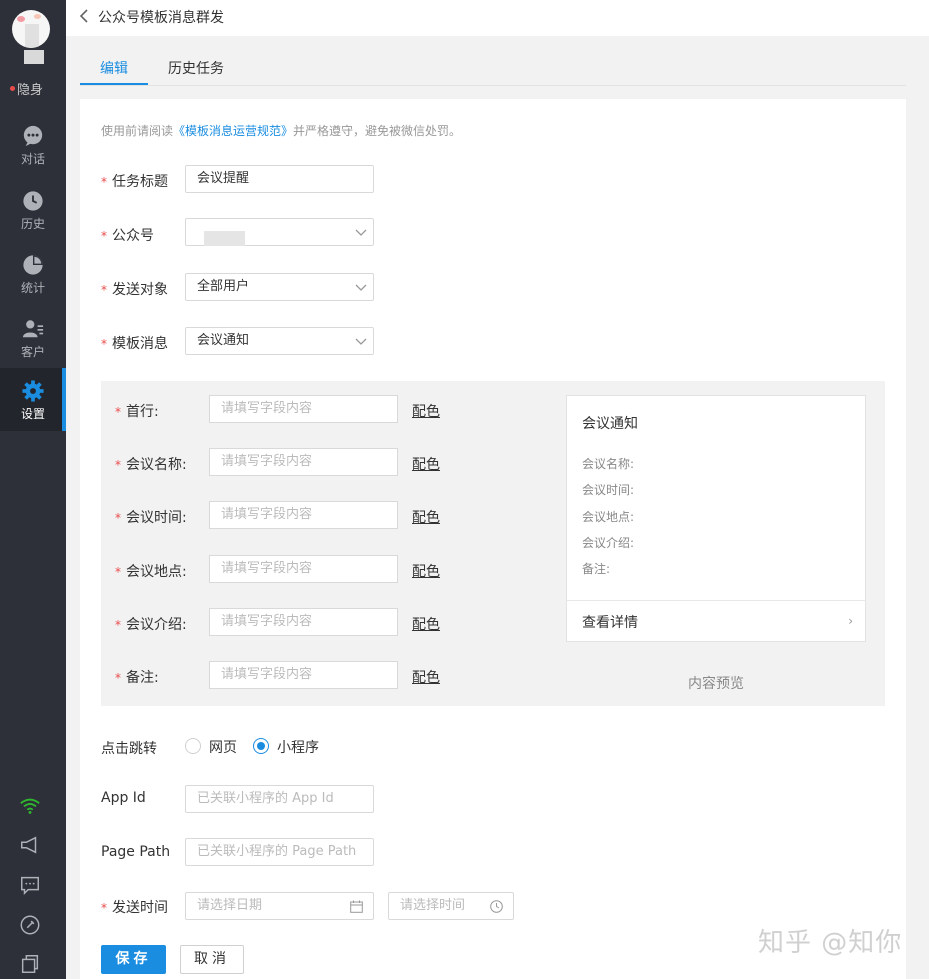 Image resolution: width=929 pixels, height=979 pixels. What do you see at coordinates (223, 747) in the screenshot?
I see `radio-webpage-label: 网页` at bounding box center [223, 747].